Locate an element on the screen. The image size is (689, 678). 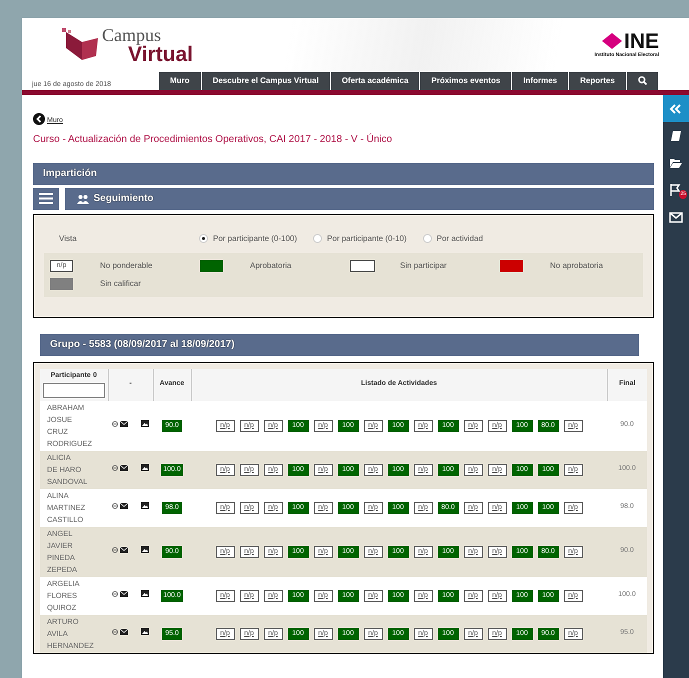
logo-title: Virtual is located at coordinates (160, 54).